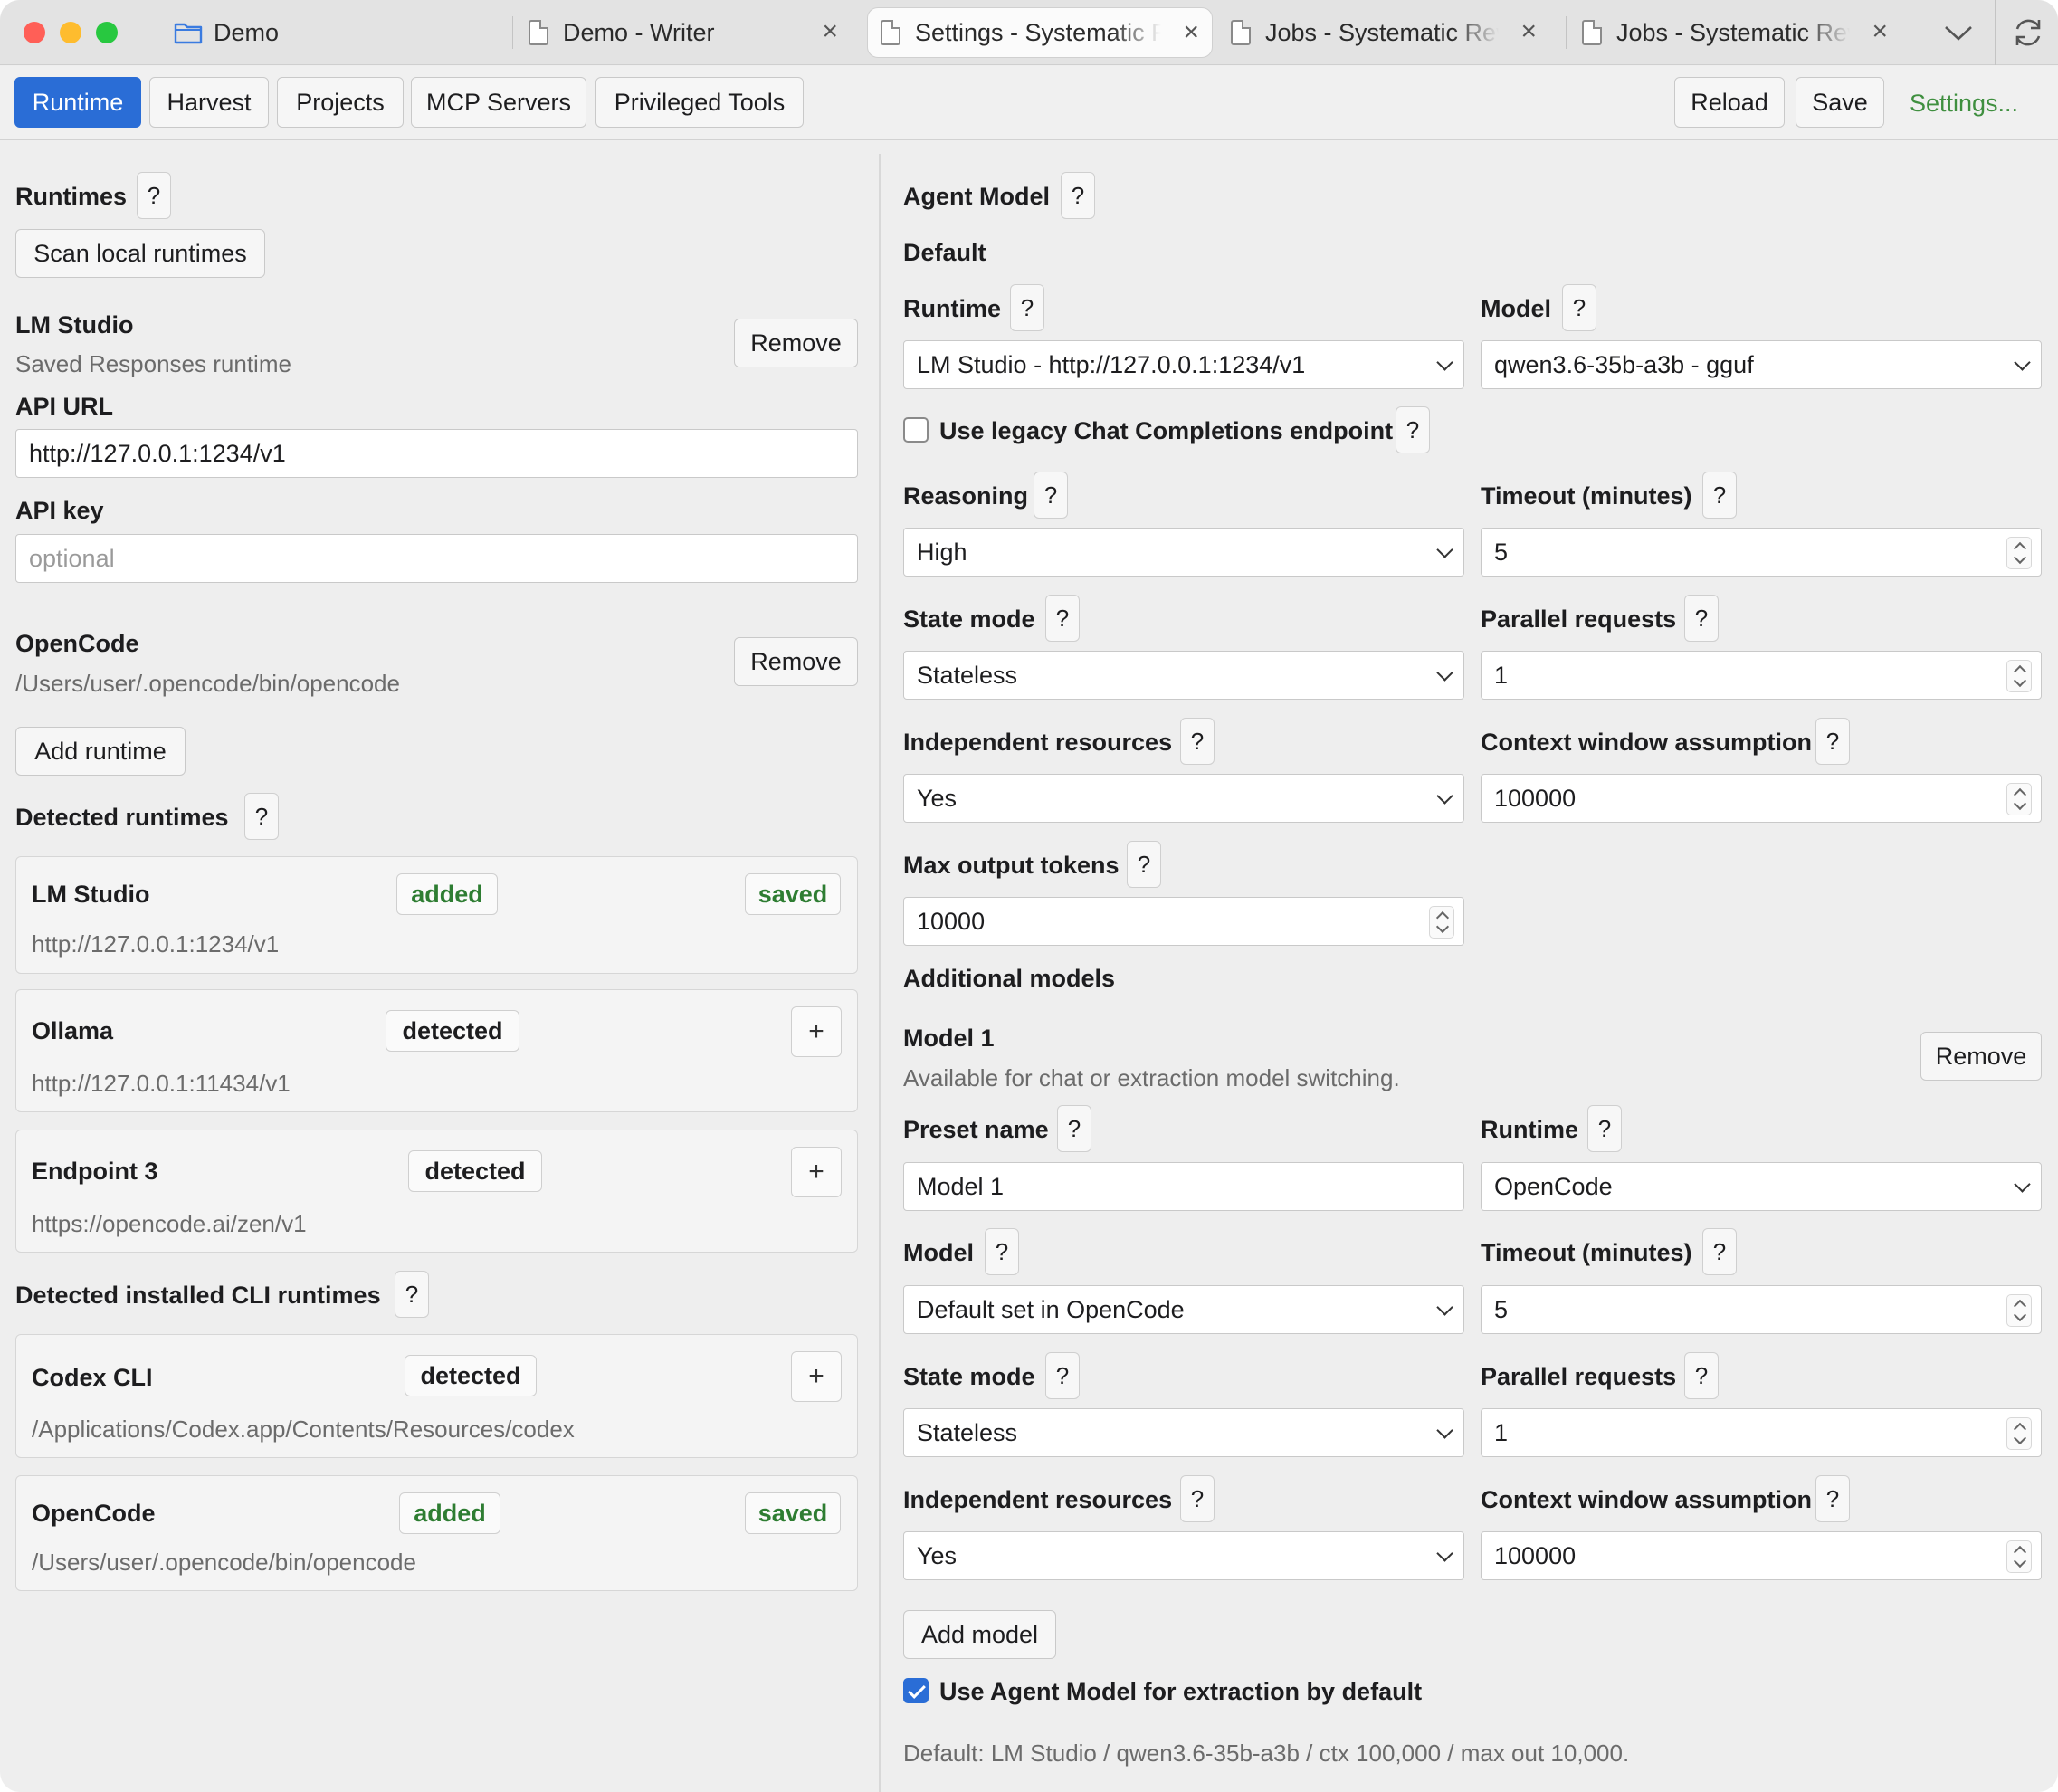 The height and width of the screenshot is (1792, 2058). Describe the element at coordinates (452, 1031) in the screenshot. I see `status-badge: detected` at that location.